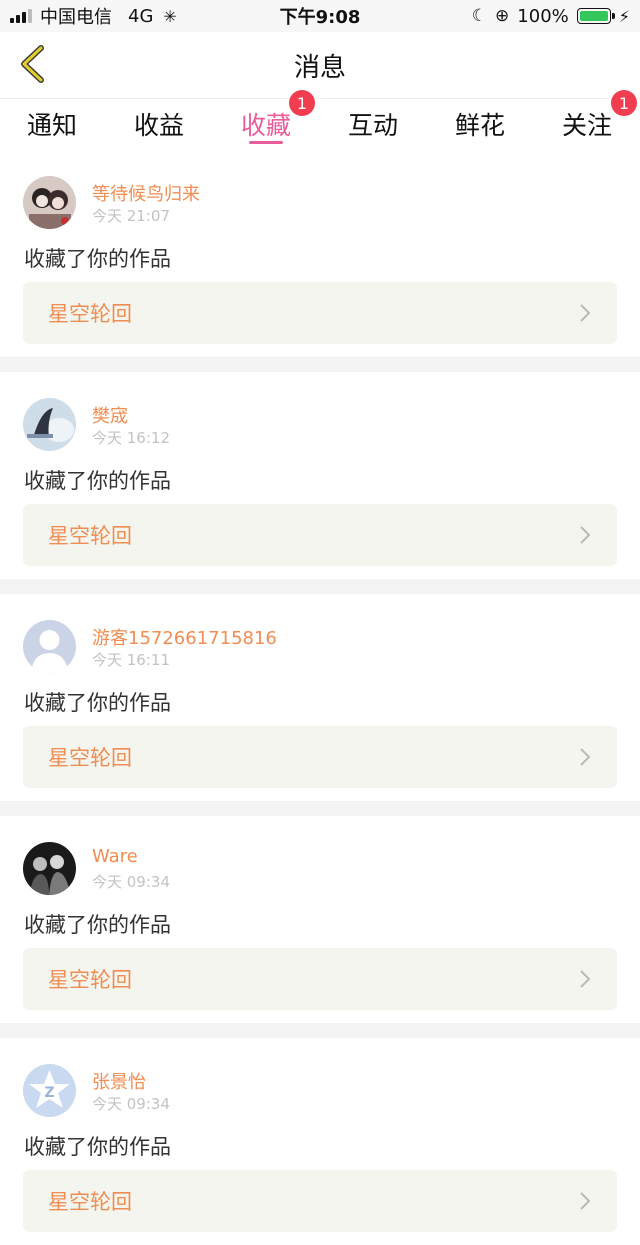 The width and height of the screenshot is (640, 1245). What do you see at coordinates (479, 16) in the screenshot?
I see `moon-icon: ☾` at bounding box center [479, 16].